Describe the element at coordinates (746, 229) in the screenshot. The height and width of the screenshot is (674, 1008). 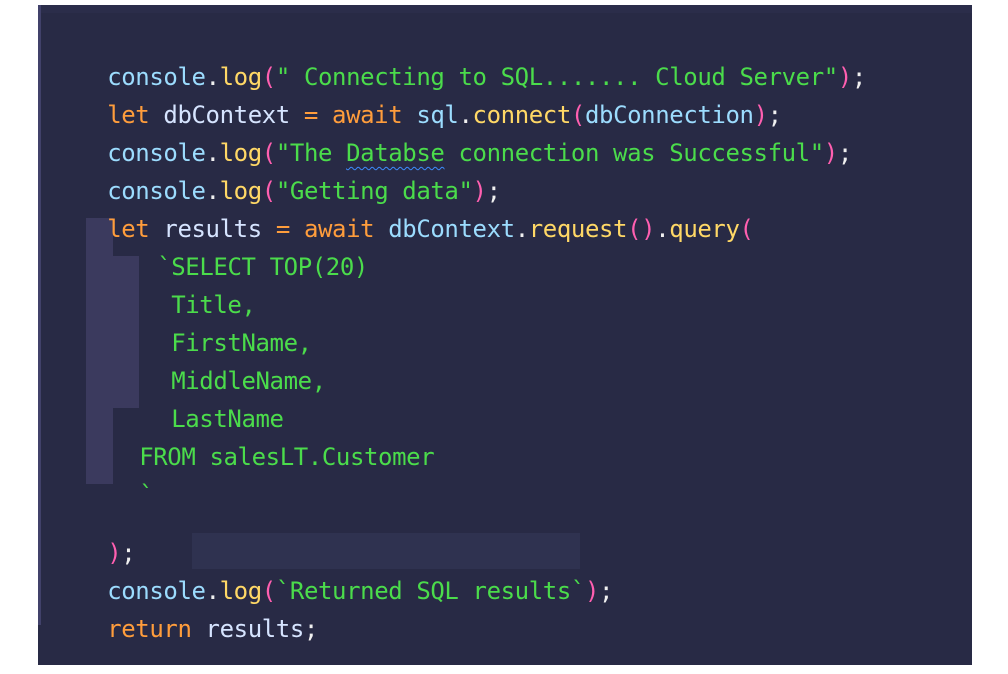
I see `token-paren-open: (` at that location.